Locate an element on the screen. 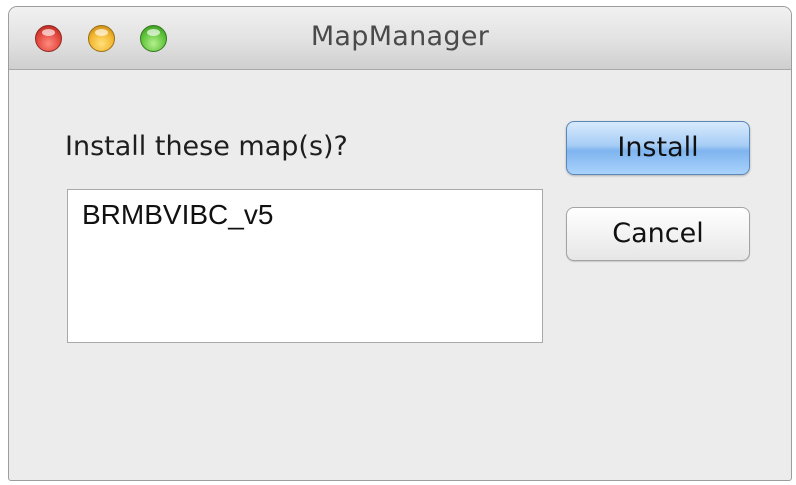 This screenshot has width=796, height=485. window-title: MapManager is located at coordinates (400, 36).